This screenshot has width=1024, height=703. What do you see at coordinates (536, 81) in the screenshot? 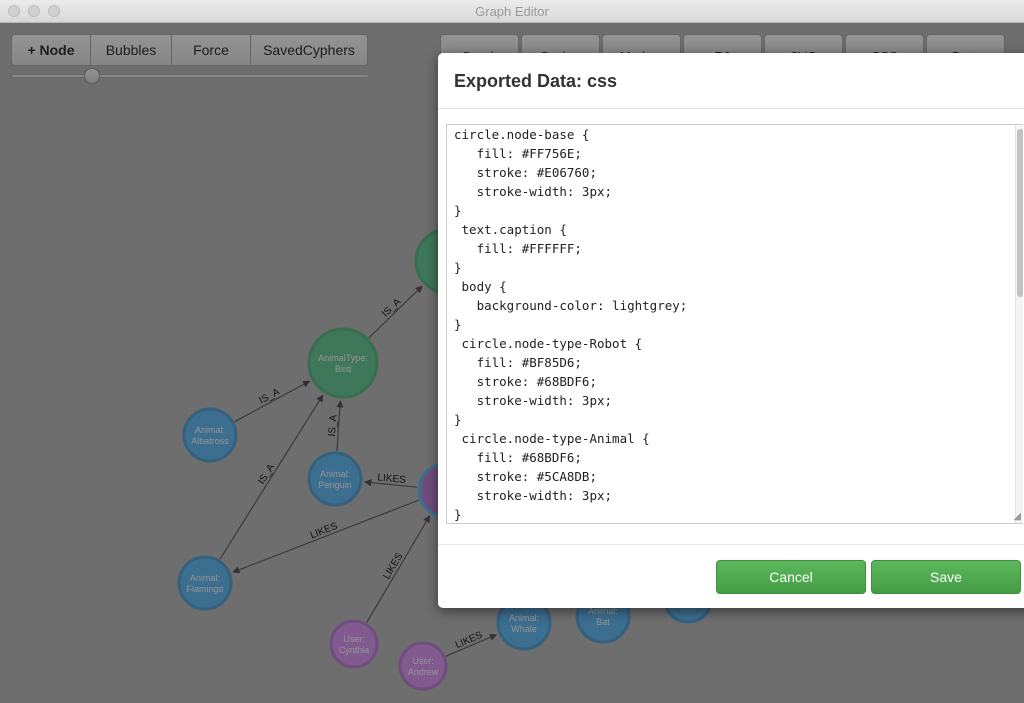
I see `modal-title: Exported Data: css` at bounding box center [536, 81].